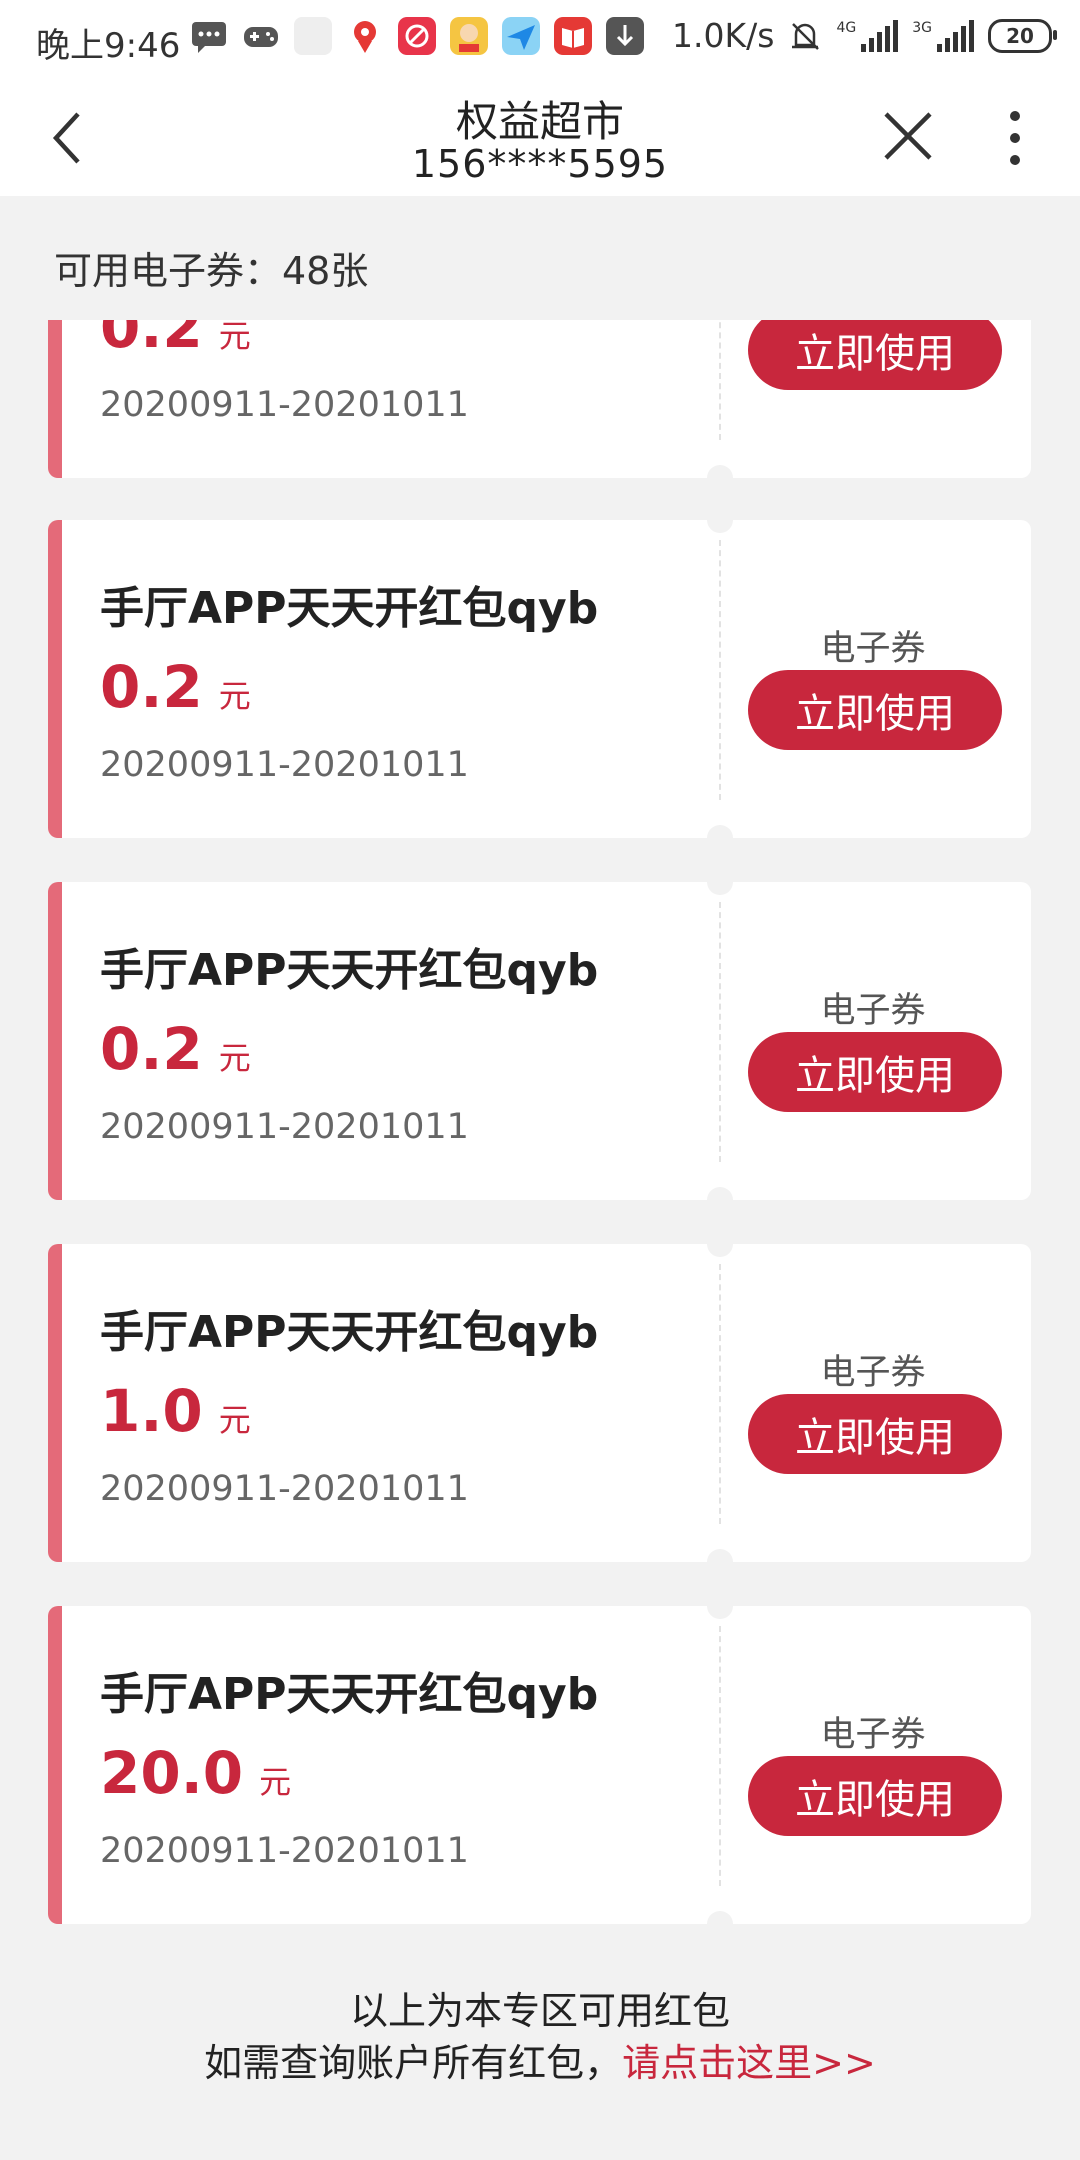 Image resolution: width=1080 pixels, height=2160 pixels. I want to click on coupon-count-bar: 可用电子券：48张, so click(540, 258).